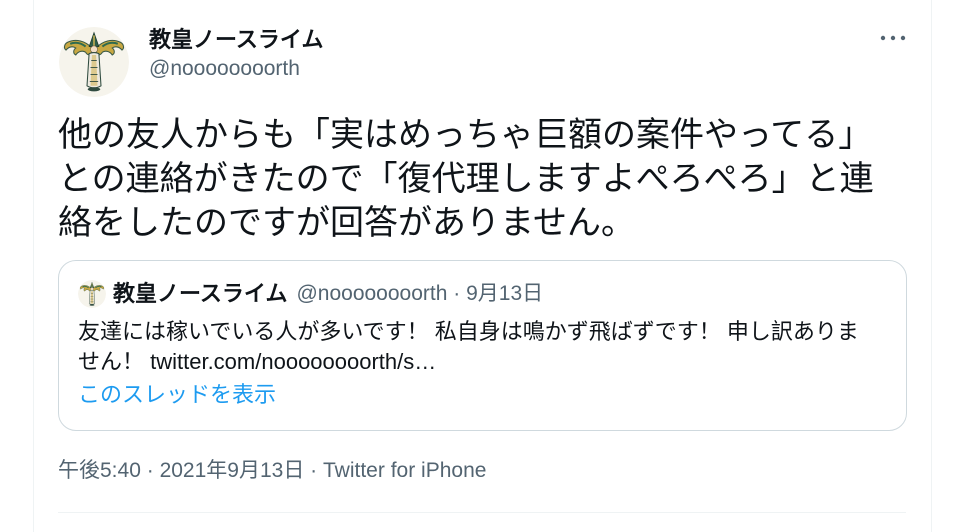 The height and width of the screenshot is (532, 955). Describe the element at coordinates (482, 512) in the screenshot. I see `divider` at that location.